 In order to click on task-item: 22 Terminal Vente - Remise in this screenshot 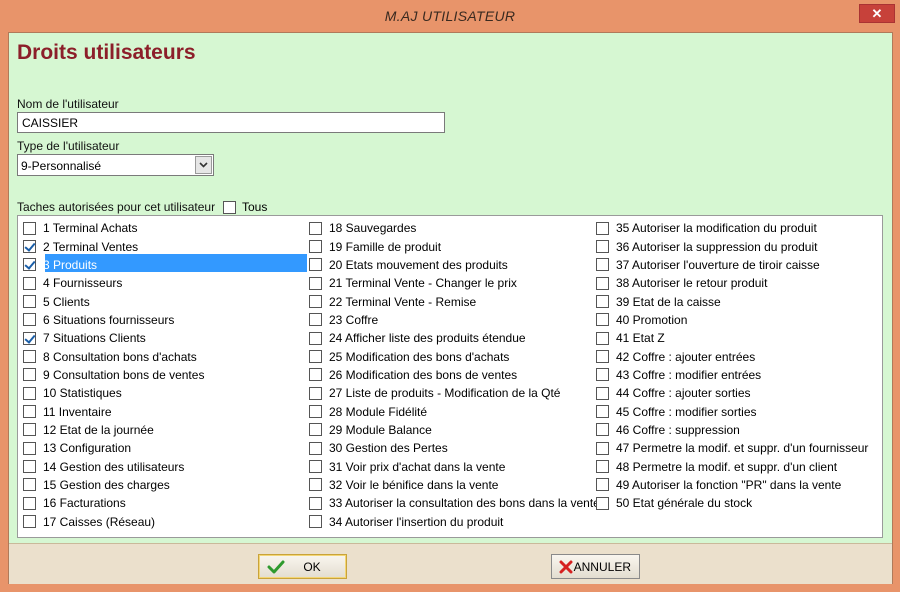, I will do `click(452, 301)`.